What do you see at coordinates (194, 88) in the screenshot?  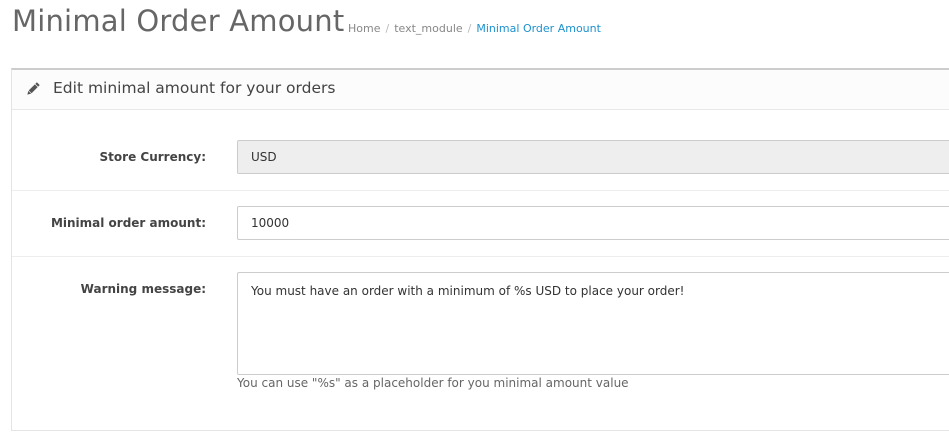 I see `panel-title: Edit minimal amount for your orders` at bounding box center [194, 88].